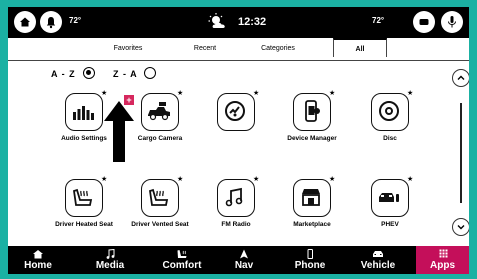  I want to click on nav-nav: Nav, so click(244, 260).